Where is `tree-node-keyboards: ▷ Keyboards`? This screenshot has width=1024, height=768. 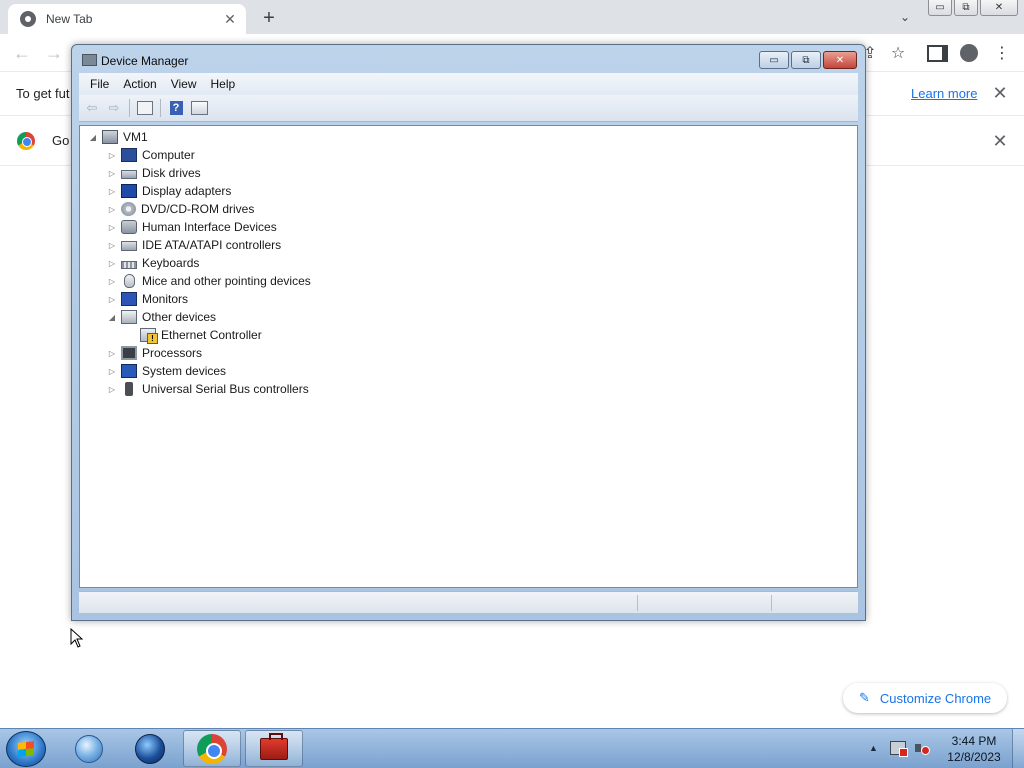 tree-node-keyboards: ▷ Keyboards is located at coordinates (153, 263).